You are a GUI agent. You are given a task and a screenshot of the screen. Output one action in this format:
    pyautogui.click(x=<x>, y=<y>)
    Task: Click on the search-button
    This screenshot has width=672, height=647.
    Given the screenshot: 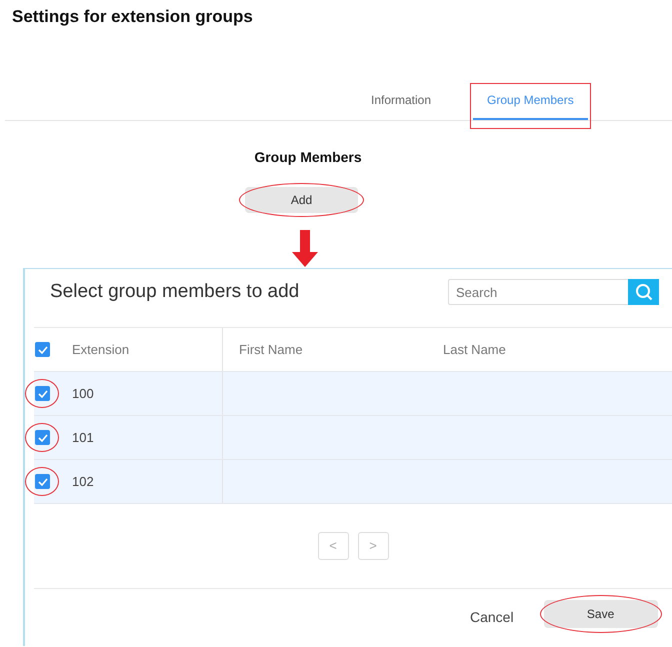 What is the action you would take?
    pyautogui.click(x=643, y=292)
    